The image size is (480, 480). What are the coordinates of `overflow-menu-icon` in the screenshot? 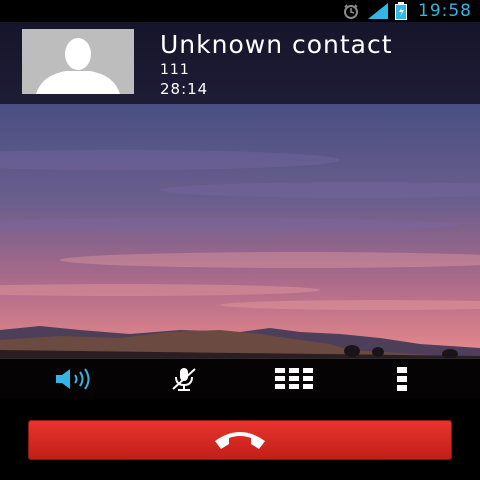 It's located at (402, 379).